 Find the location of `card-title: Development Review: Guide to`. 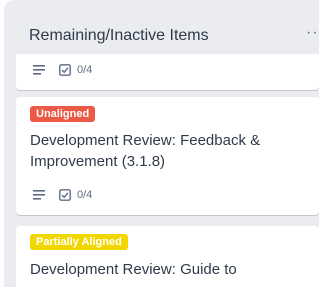

card-title: Development Review: Guide to is located at coordinates (133, 269).